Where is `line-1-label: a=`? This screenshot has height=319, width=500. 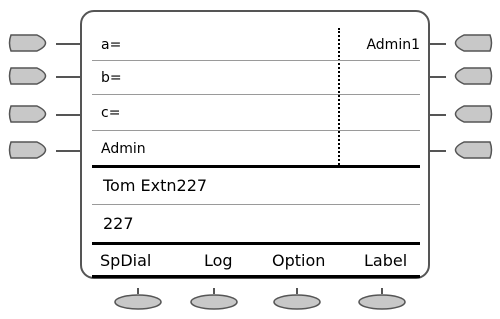 line-1-label: a= is located at coordinates (111, 45).